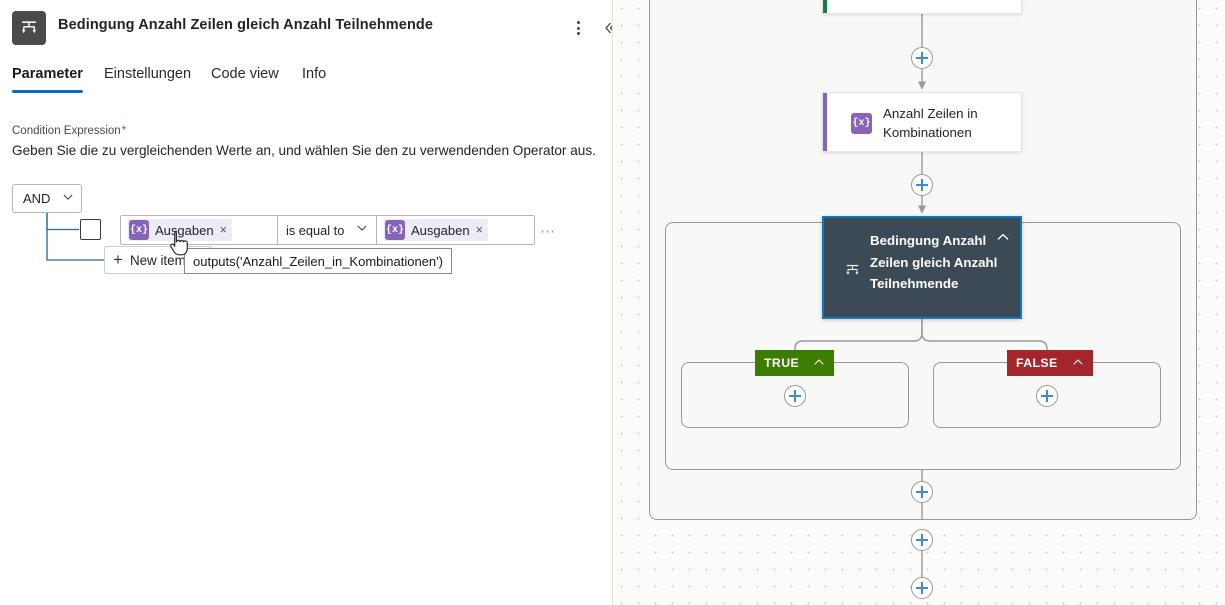 Image resolution: width=1225 pixels, height=605 pixels. I want to click on condition-row-checkbox, so click(90, 229).